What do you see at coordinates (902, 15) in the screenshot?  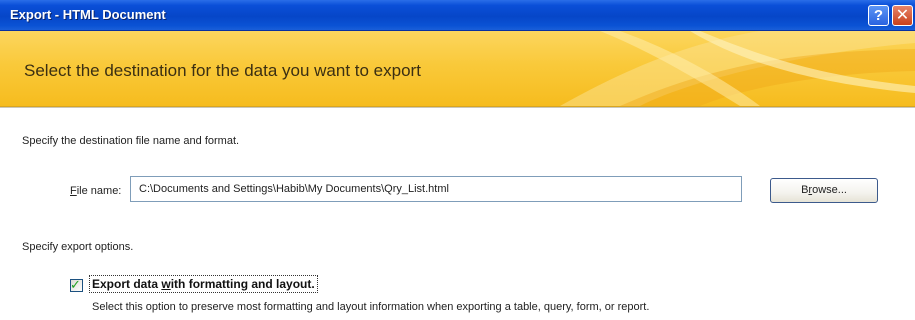 I see `close-button: ✕` at bounding box center [902, 15].